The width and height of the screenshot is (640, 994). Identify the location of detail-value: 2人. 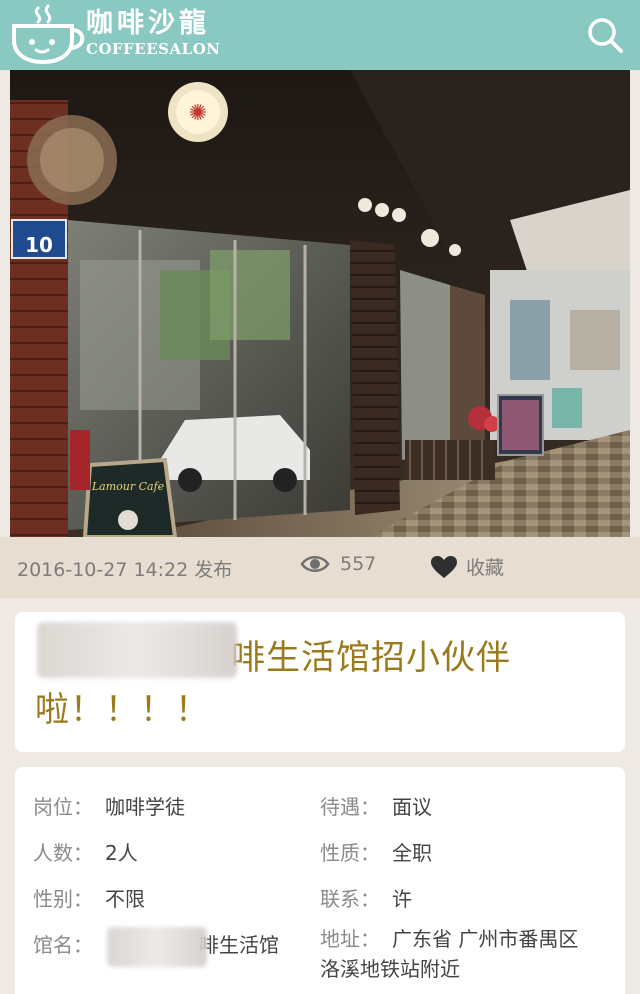
(121, 853).